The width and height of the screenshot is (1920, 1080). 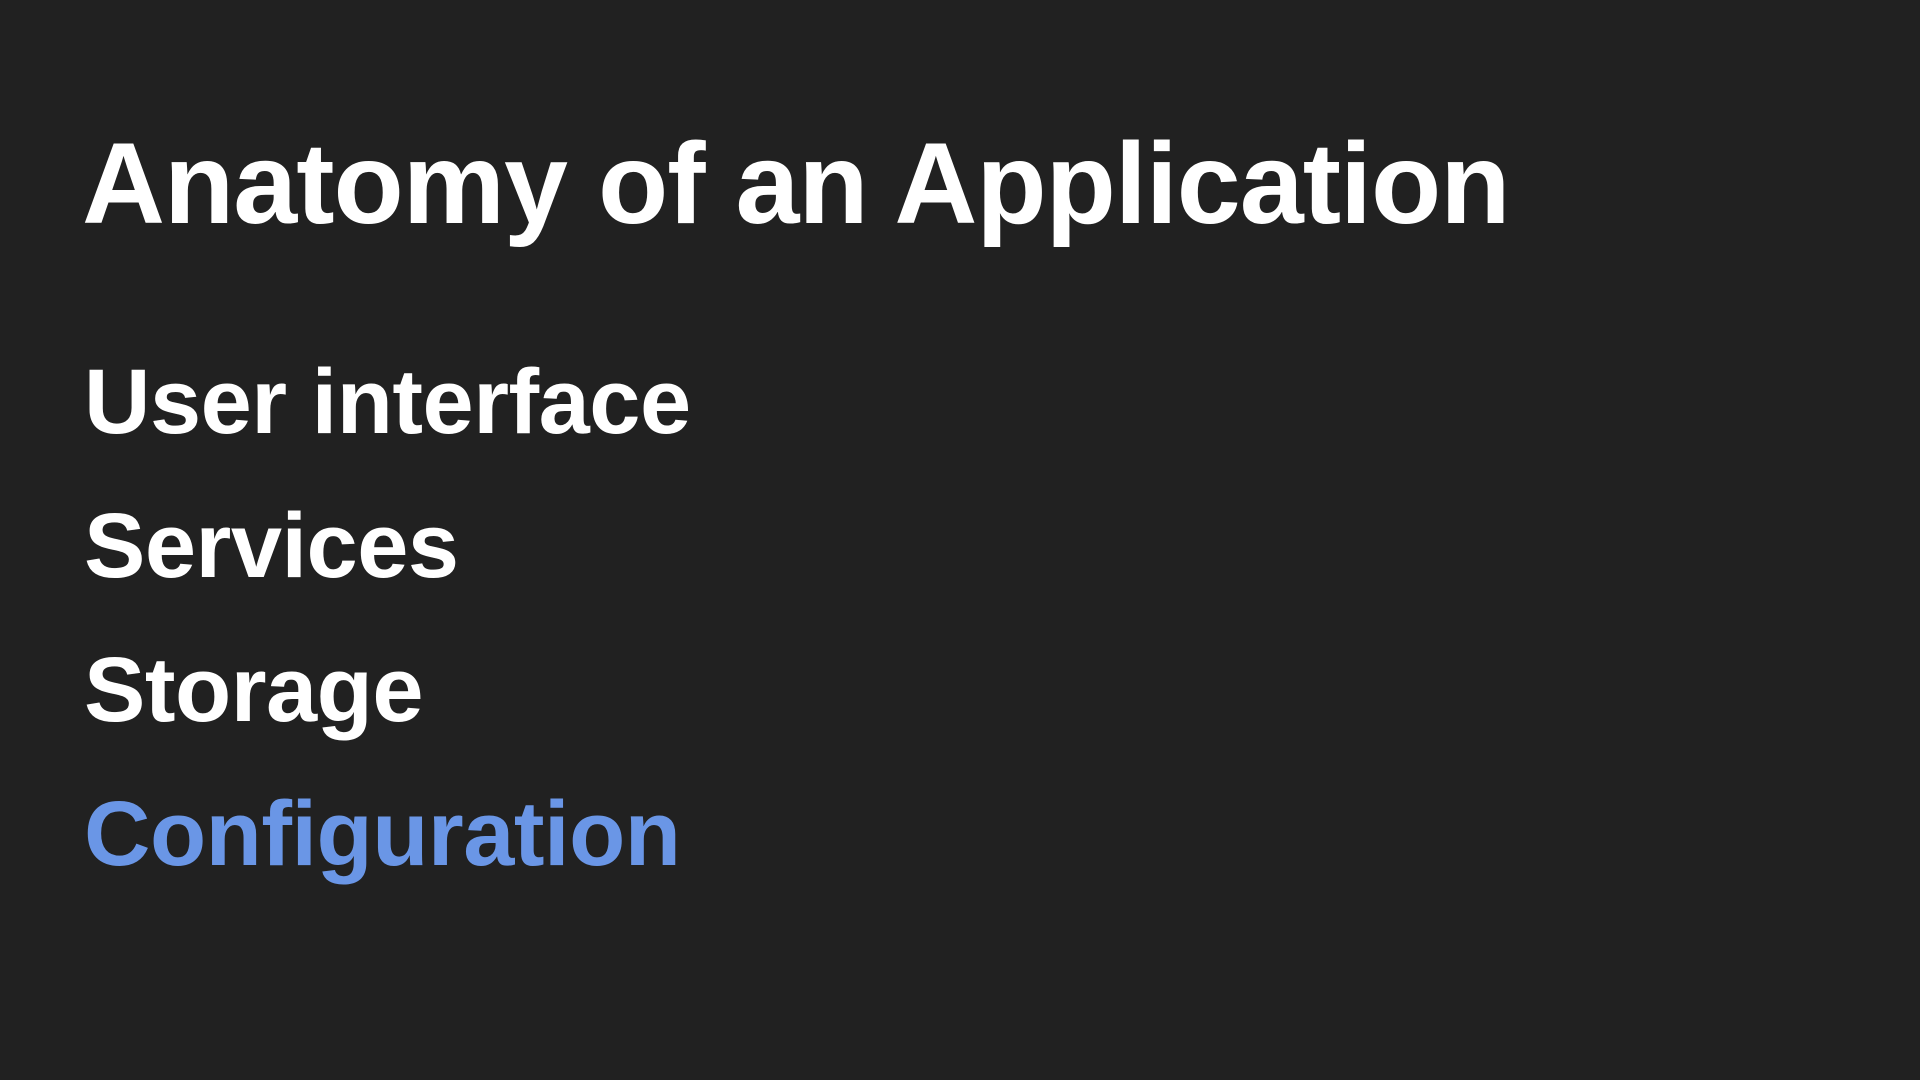 What do you see at coordinates (387, 402) in the screenshot?
I see `topic-item-user-interface: User interface` at bounding box center [387, 402].